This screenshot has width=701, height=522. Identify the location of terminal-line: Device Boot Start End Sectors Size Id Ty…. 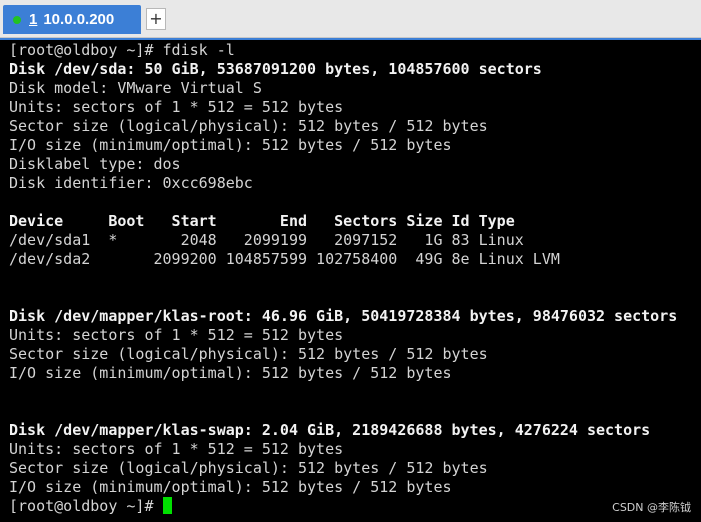
(262, 221).